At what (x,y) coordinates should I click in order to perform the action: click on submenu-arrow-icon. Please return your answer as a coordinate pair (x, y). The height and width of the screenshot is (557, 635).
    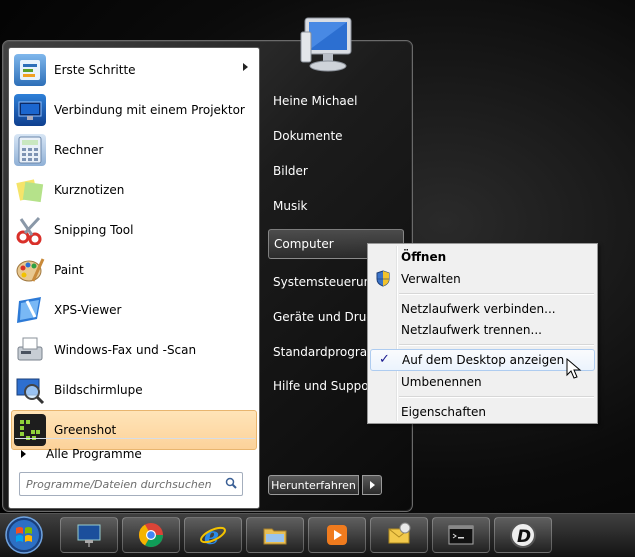
    Looking at the image, I should click on (245, 67).